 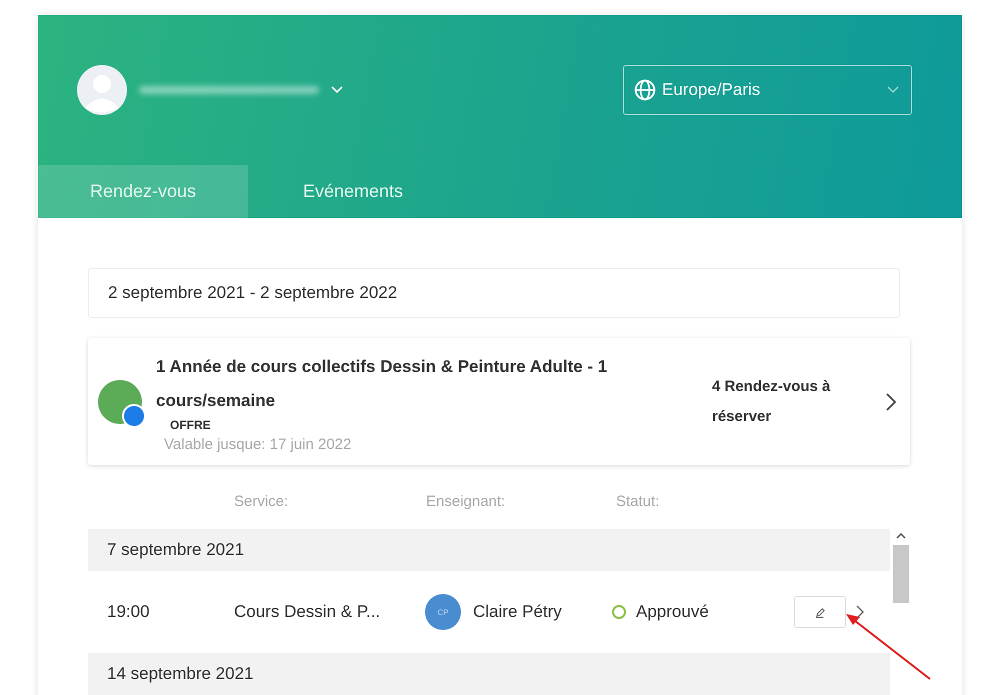 I want to click on date-group-header: 7 septembre 2021, so click(x=489, y=550).